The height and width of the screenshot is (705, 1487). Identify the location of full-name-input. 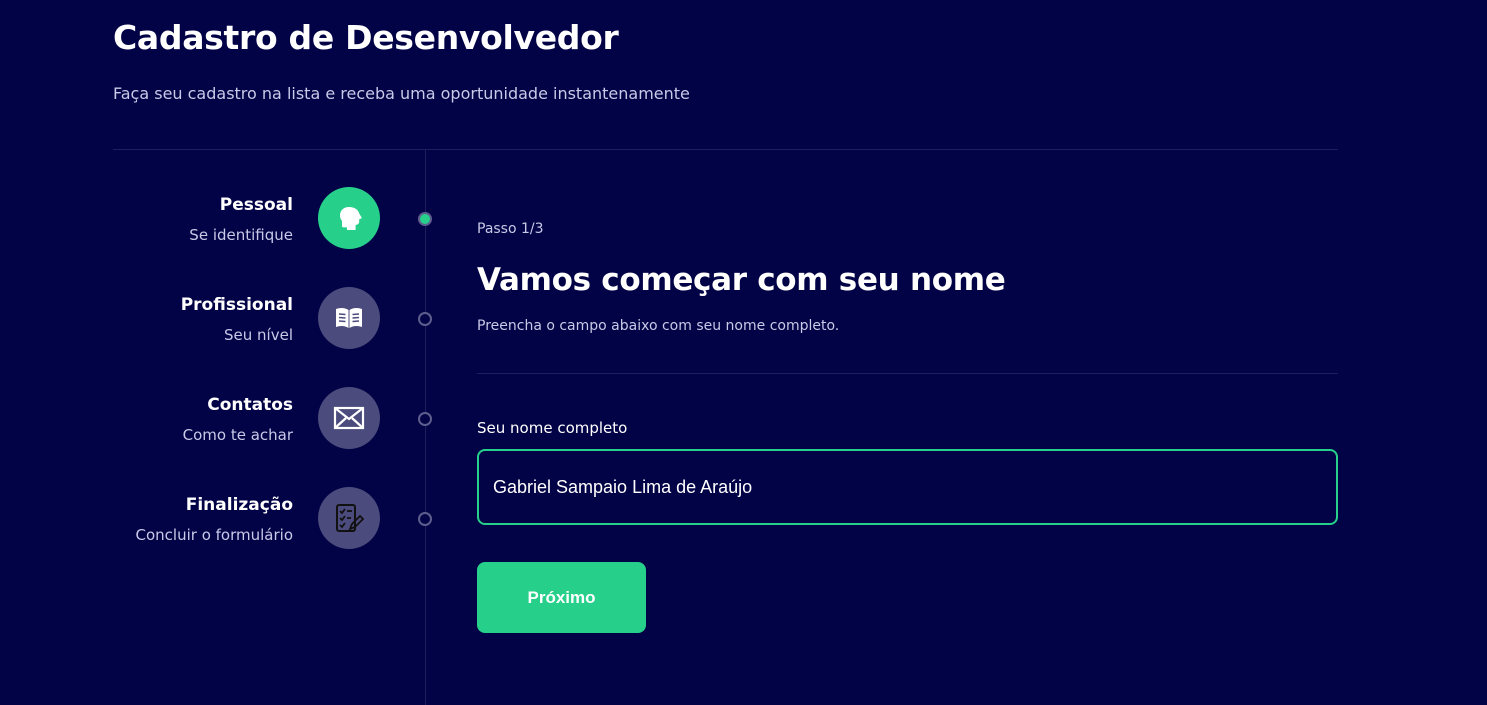
(907, 487).